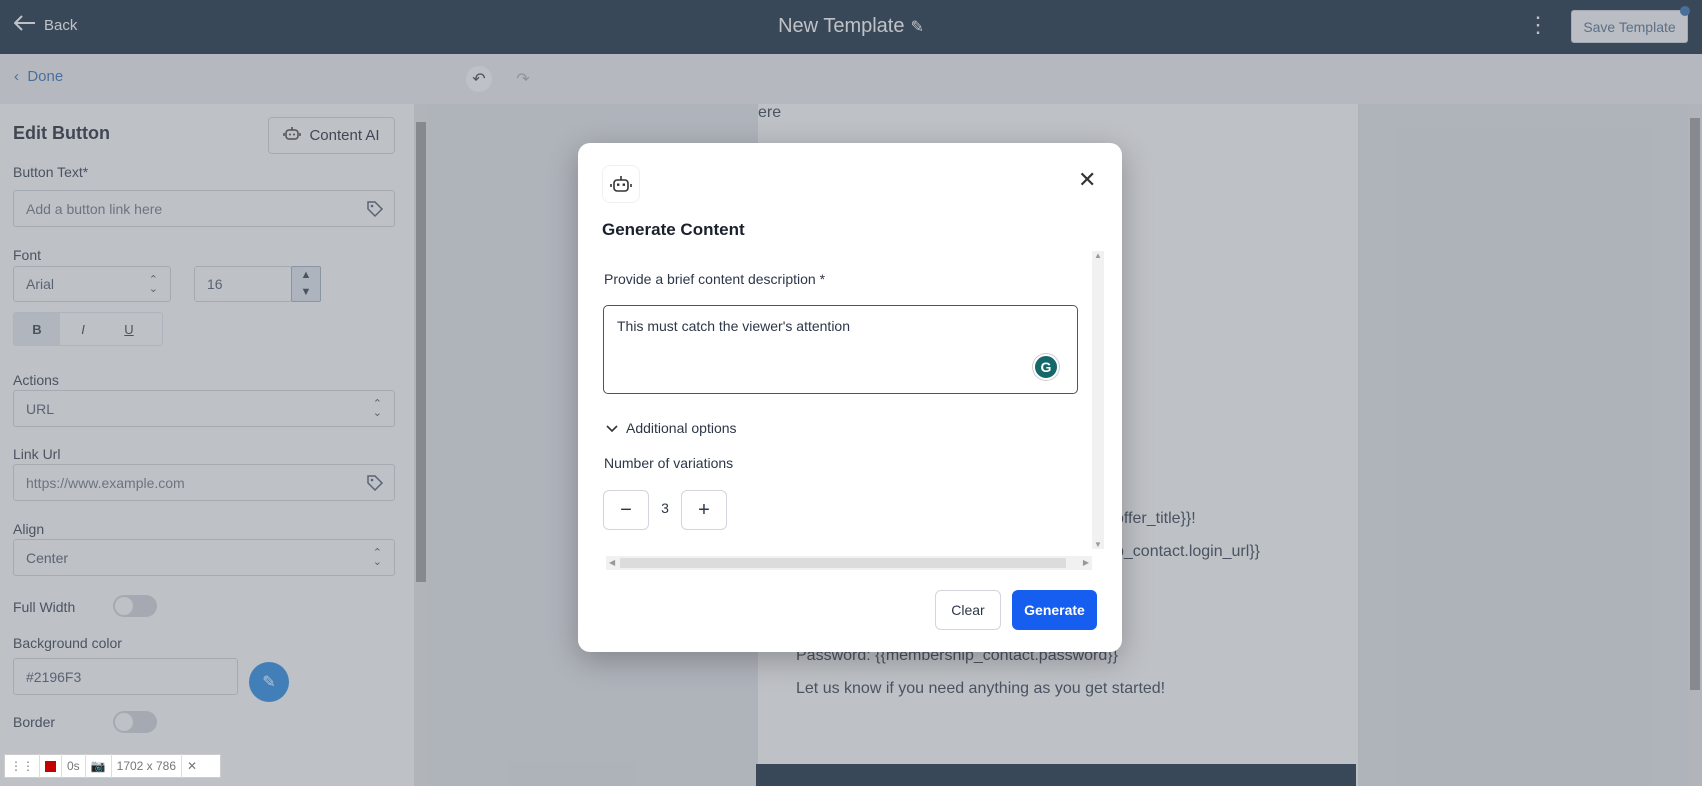  I want to click on scroll-left-icon: ◀, so click(612, 563).